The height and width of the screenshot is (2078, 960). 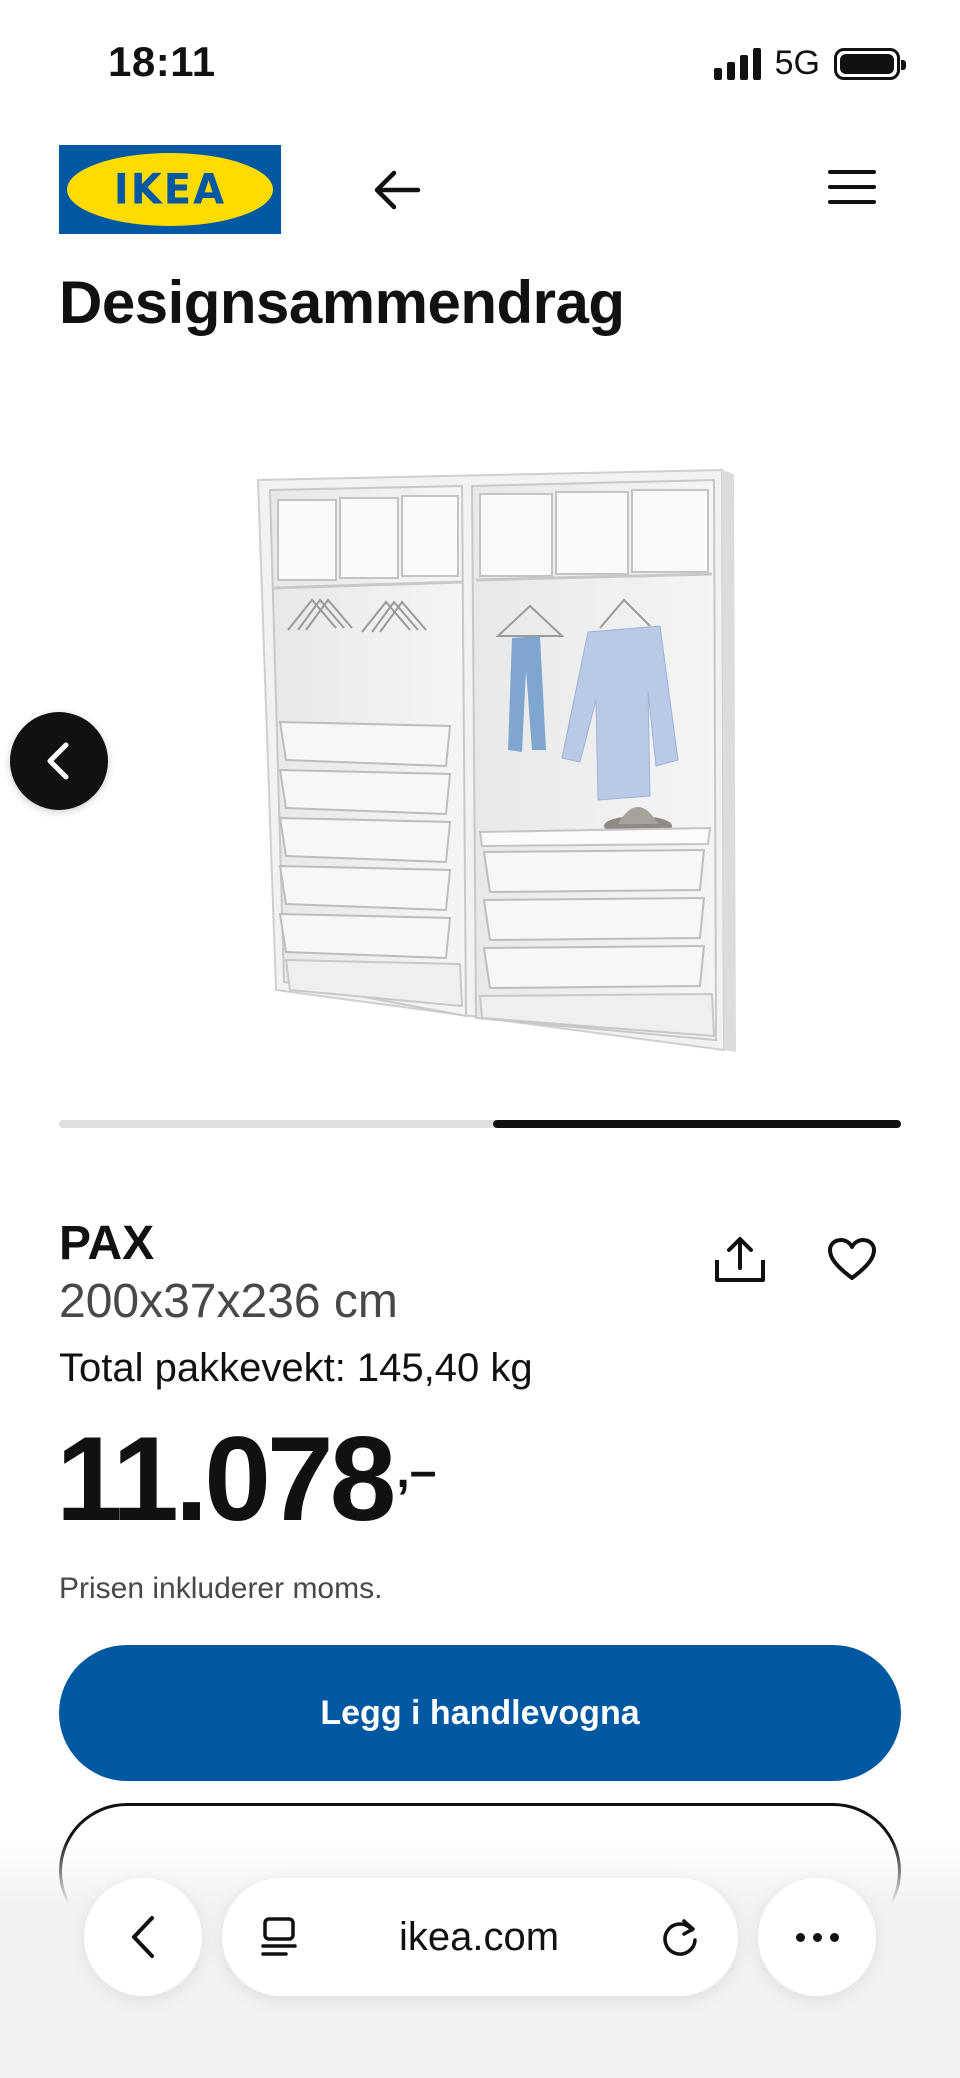 I want to click on url-text: ikea.com, so click(x=479, y=1937).